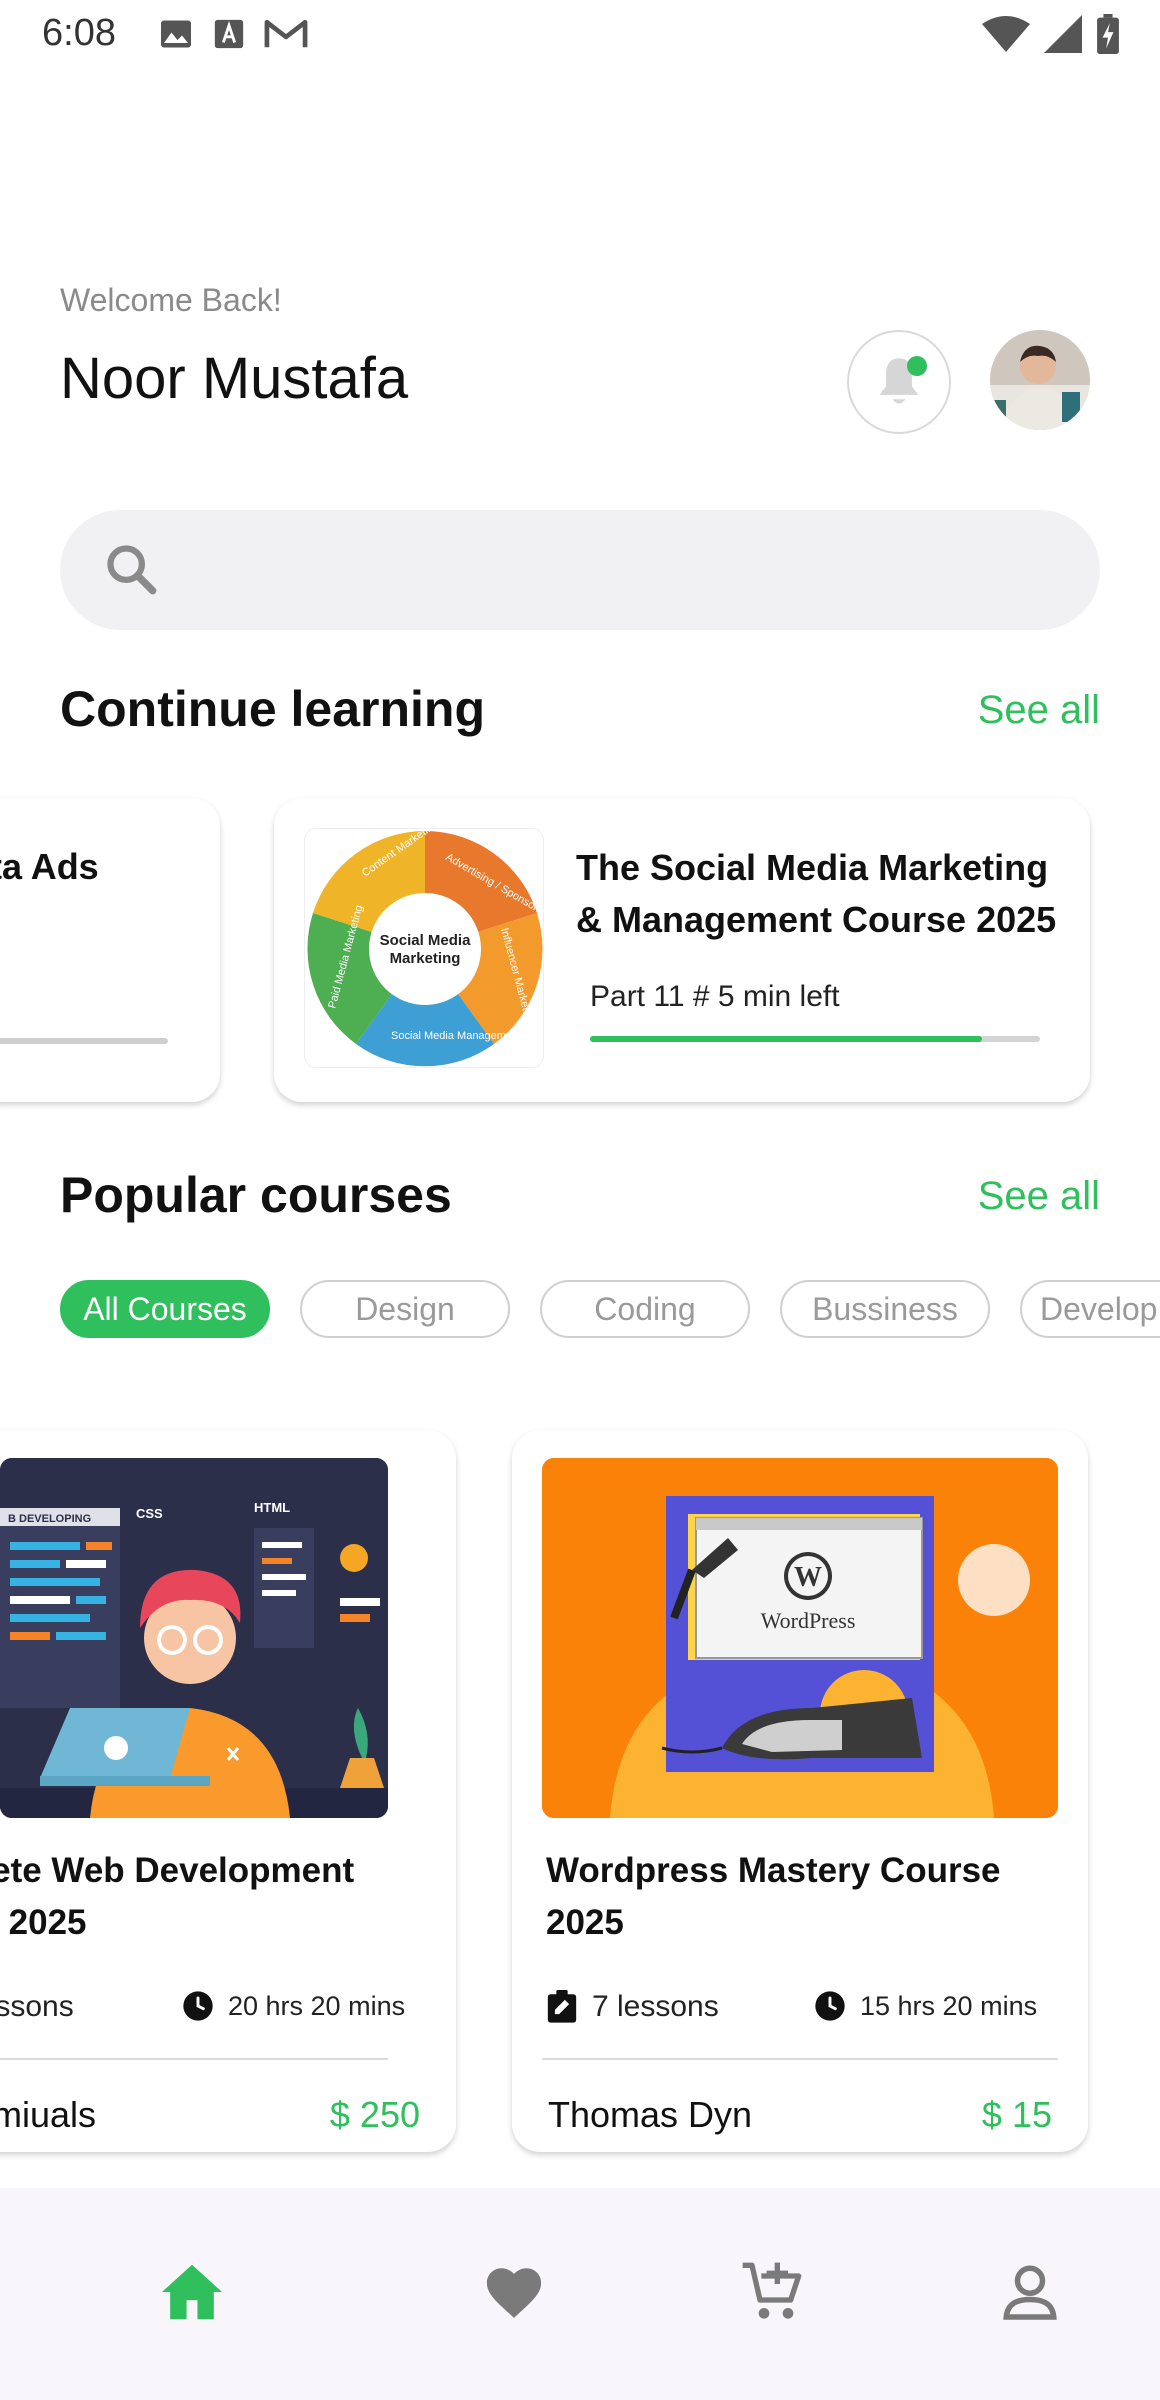 This screenshot has height=2400, width=1160. I want to click on continue-learning-see-all-link: See all, so click(1039, 710).